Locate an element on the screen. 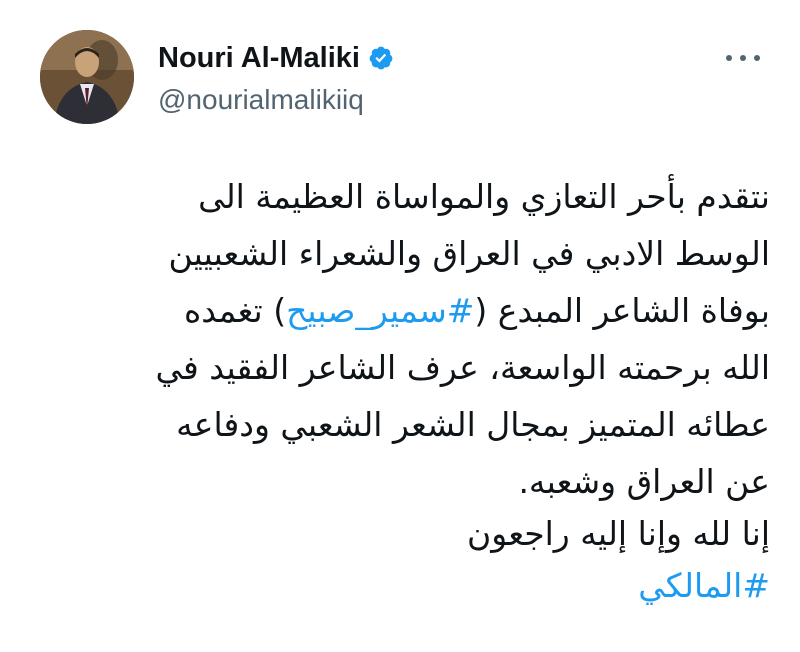  display-name: Nouri Al-Maliki is located at coordinates (259, 58).